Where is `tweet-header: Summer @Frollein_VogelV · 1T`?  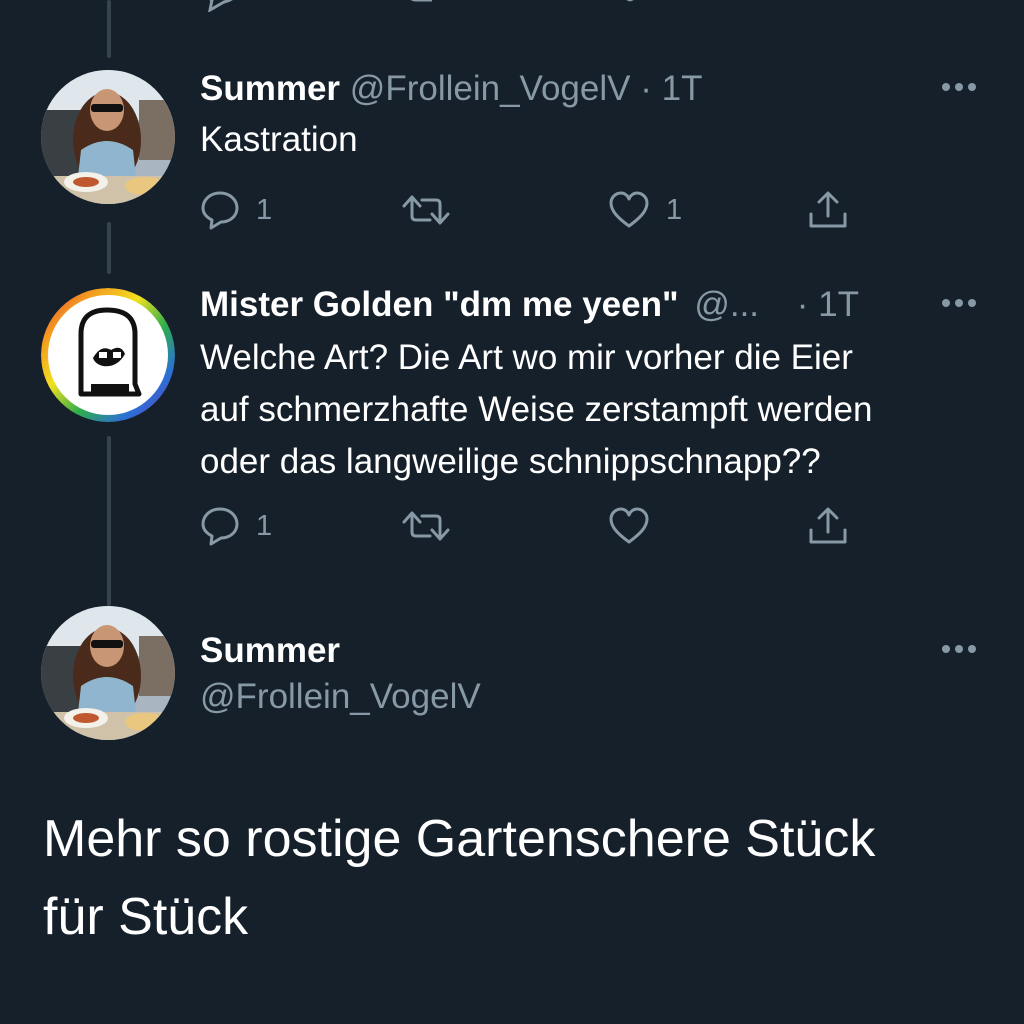
tweet-header: Summer @Frollein_VogelV · 1T is located at coordinates (451, 89).